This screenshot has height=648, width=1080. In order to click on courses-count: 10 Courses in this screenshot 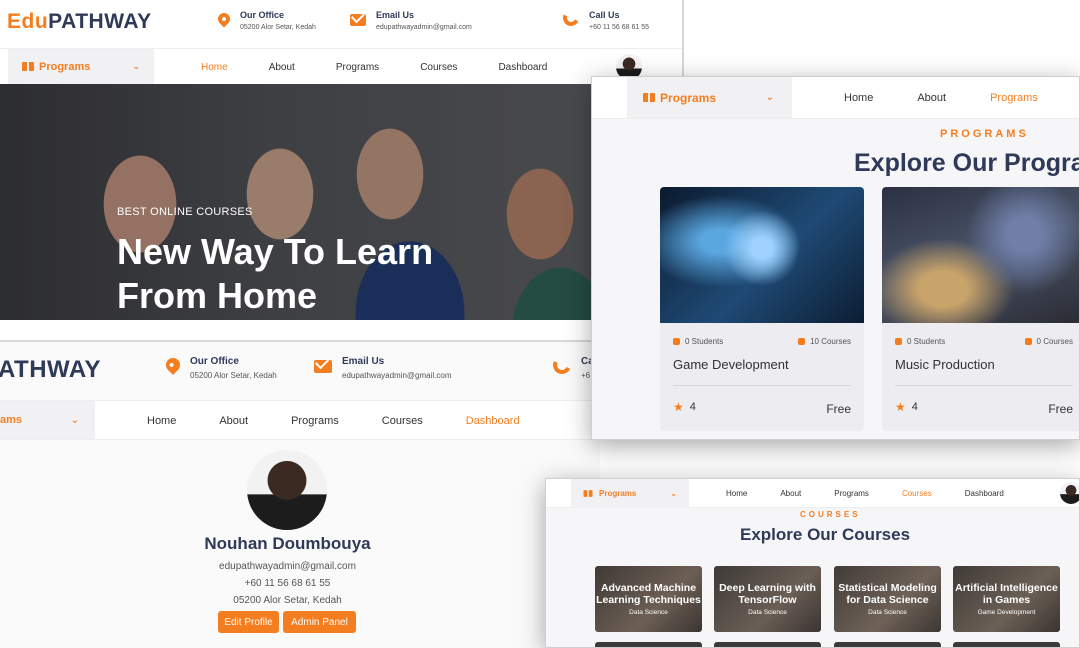, I will do `click(824, 341)`.